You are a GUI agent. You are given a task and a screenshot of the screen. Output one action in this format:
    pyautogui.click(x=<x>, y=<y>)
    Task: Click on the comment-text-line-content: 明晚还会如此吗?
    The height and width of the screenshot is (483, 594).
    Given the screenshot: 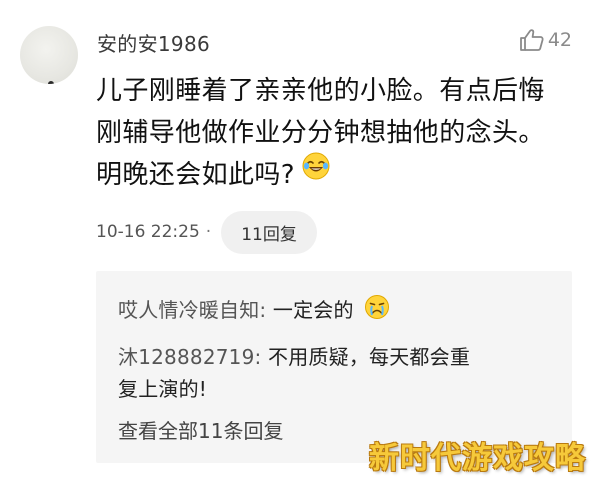 What is the action you would take?
    pyautogui.click(x=195, y=175)
    